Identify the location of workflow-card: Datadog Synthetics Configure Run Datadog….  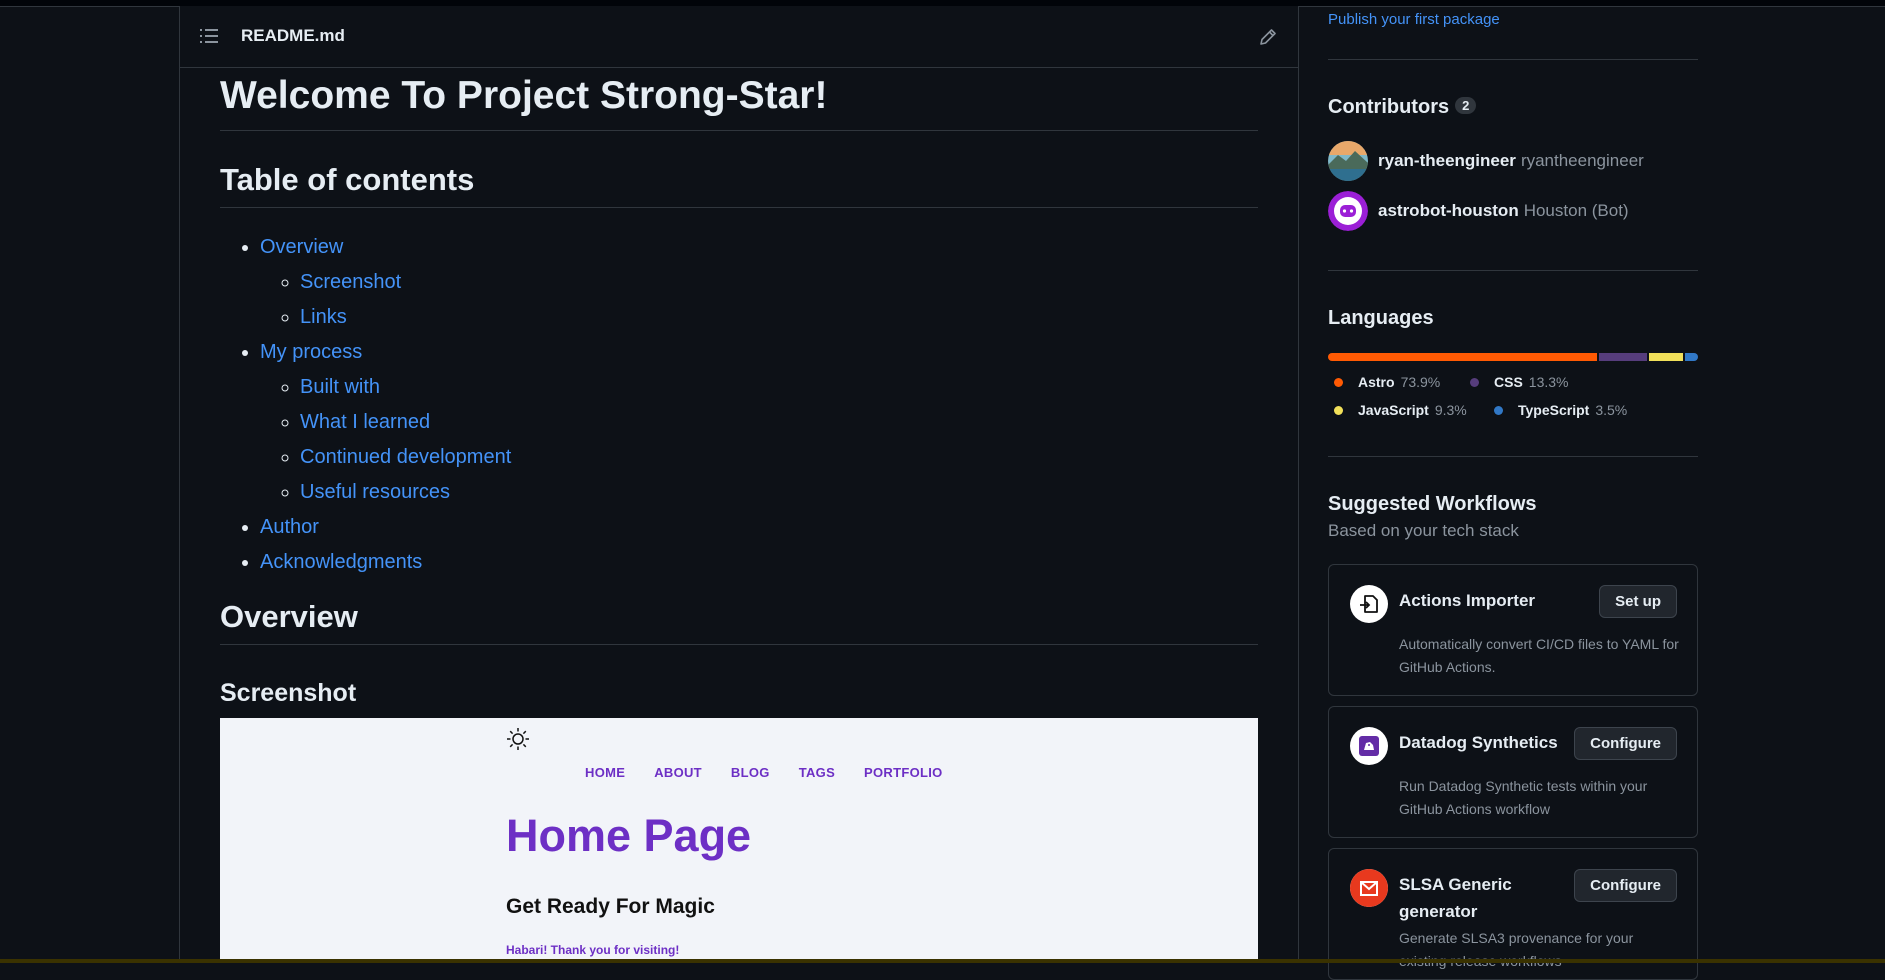
(1513, 772).